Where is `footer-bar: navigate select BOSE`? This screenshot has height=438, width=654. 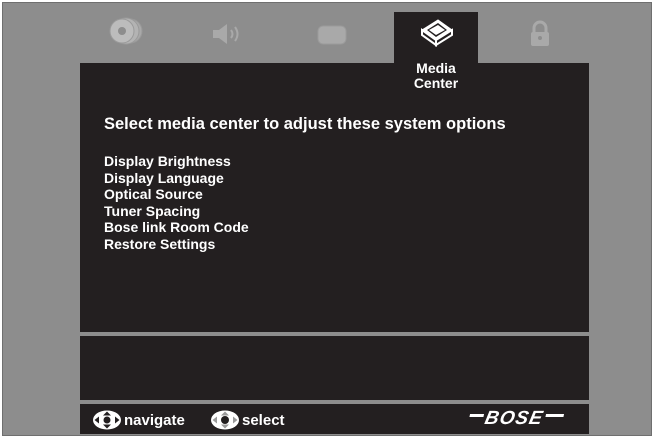
footer-bar: navigate select BOSE is located at coordinates (334, 419).